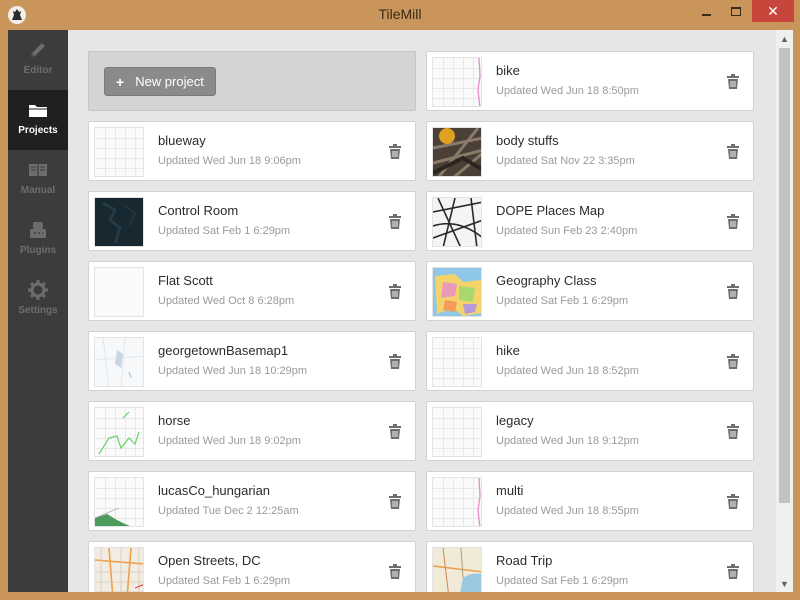 The image size is (800, 600). What do you see at coordinates (252, 221) in the screenshot?
I see `project-card: Control Room Updated Sat Feb 1 6:29pm` at bounding box center [252, 221].